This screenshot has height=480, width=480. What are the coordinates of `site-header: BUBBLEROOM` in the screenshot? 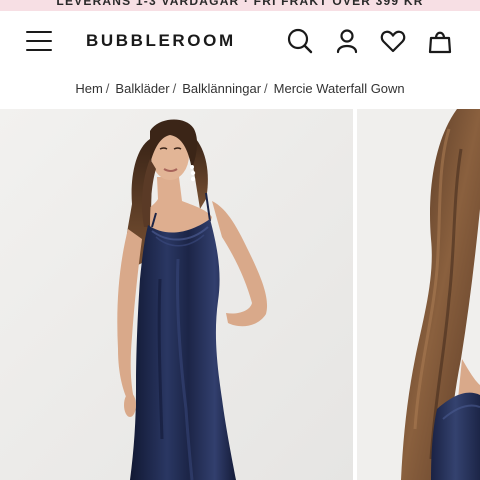 It's located at (240, 40).